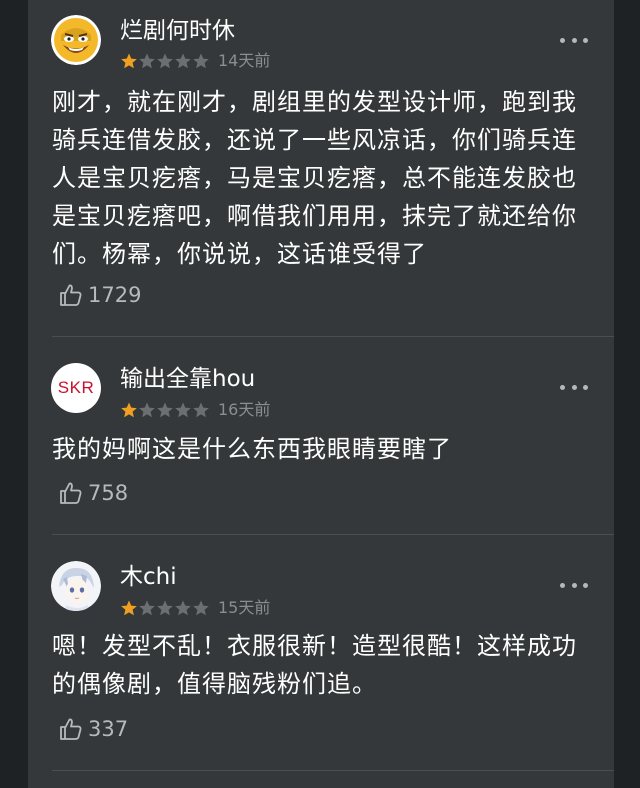 The height and width of the screenshot is (788, 640). I want to click on comment-time: 14天前, so click(244, 60).